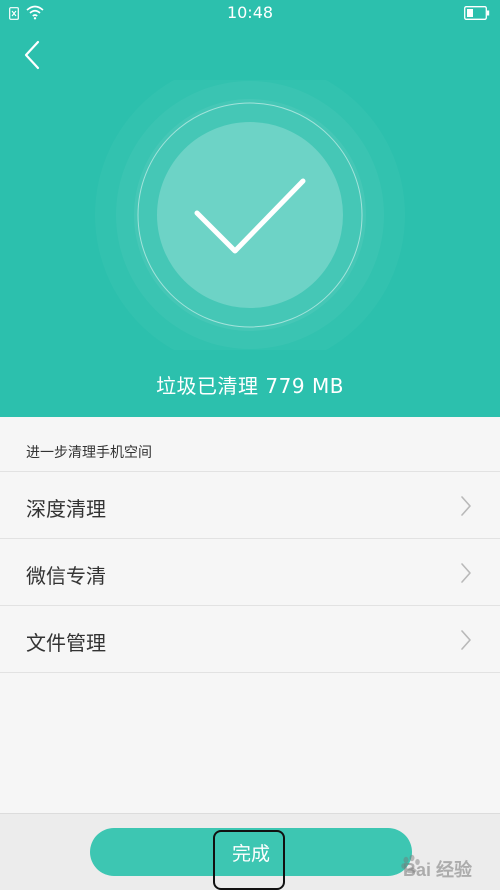  What do you see at coordinates (250, 444) in the screenshot?
I see `section-header: 进一步清理手机空间` at bounding box center [250, 444].